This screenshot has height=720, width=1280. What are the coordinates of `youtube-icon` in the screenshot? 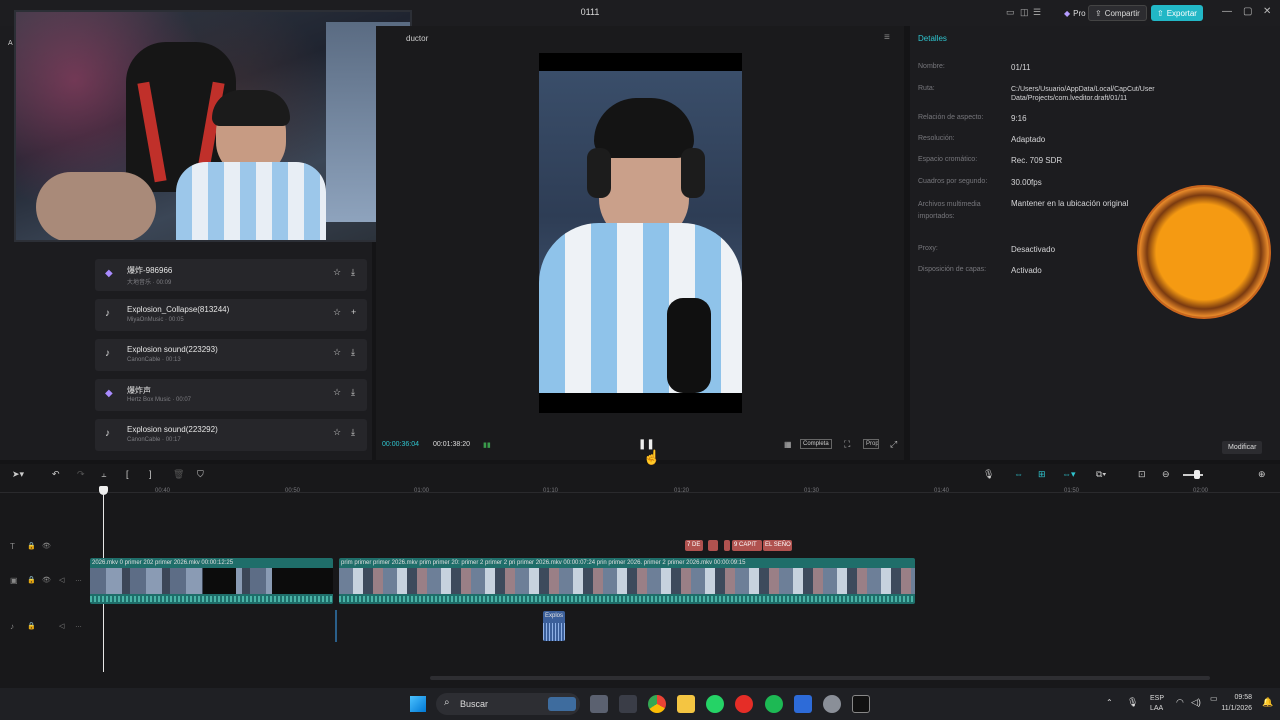 It's located at (744, 704).